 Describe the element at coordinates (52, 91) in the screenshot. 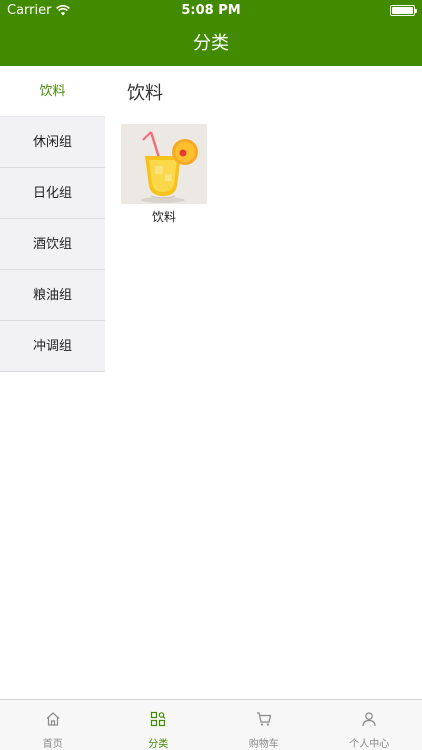

I see `sidebar-item-drinks: 饮料` at that location.